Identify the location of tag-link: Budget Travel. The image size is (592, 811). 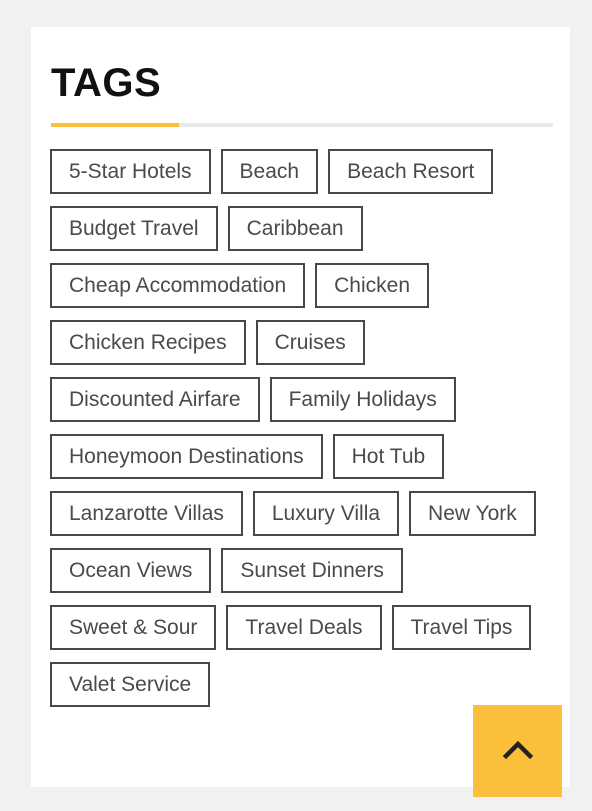
(134, 228).